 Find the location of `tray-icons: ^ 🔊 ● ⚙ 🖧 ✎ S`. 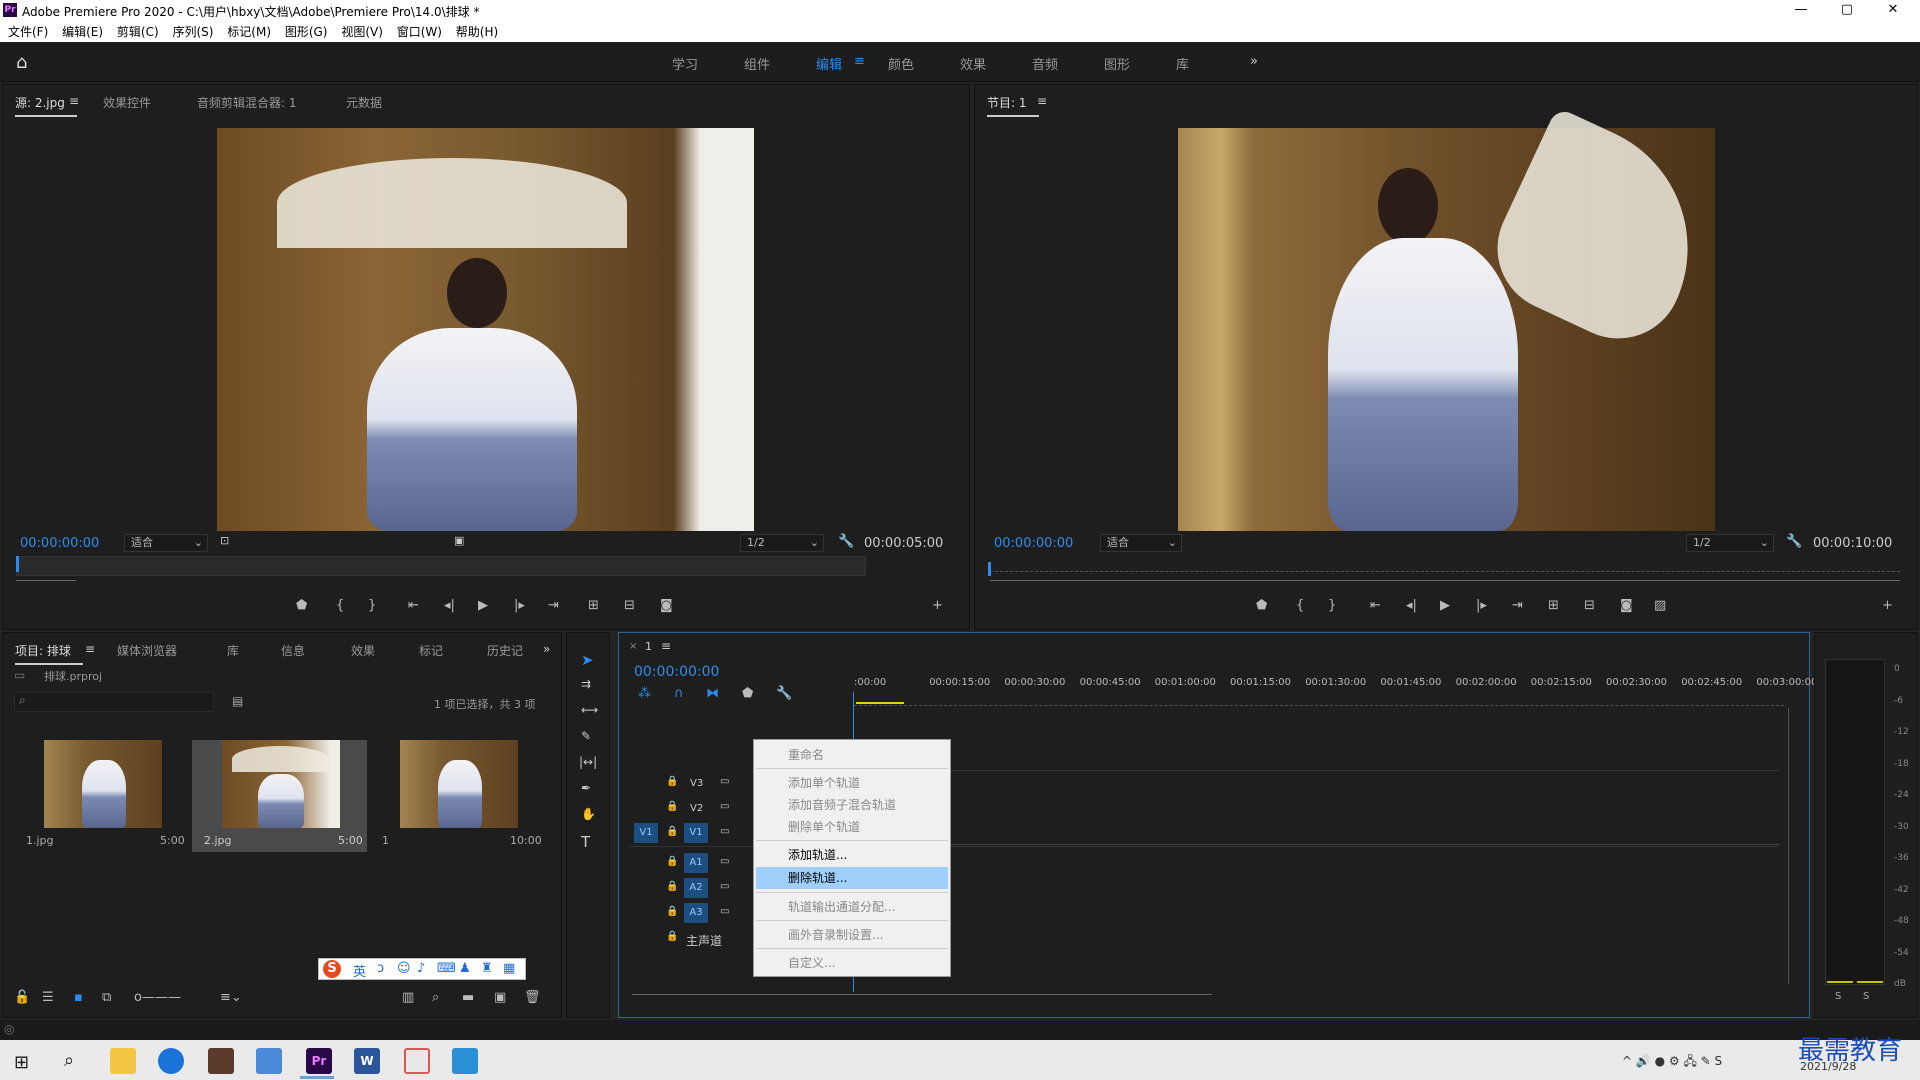

tray-icons: ^ 🔊 ● ⚙ 🖧 ✎ S is located at coordinates (1672, 1062).